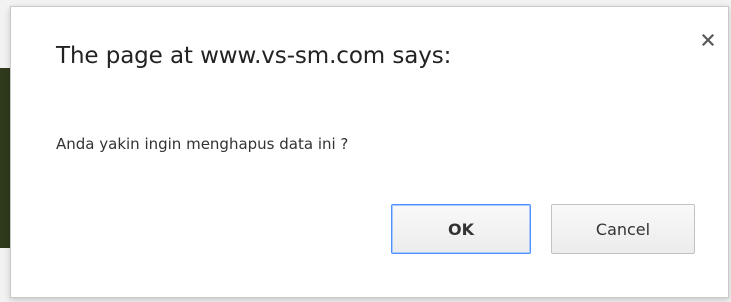 This screenshot has width=731, height=302. What do you see at coordinates (202, 144) in the screenshot?
I see `dialog-message: Anda yakin ingin menghapus data ini ?` at bounding box center [202, 144].